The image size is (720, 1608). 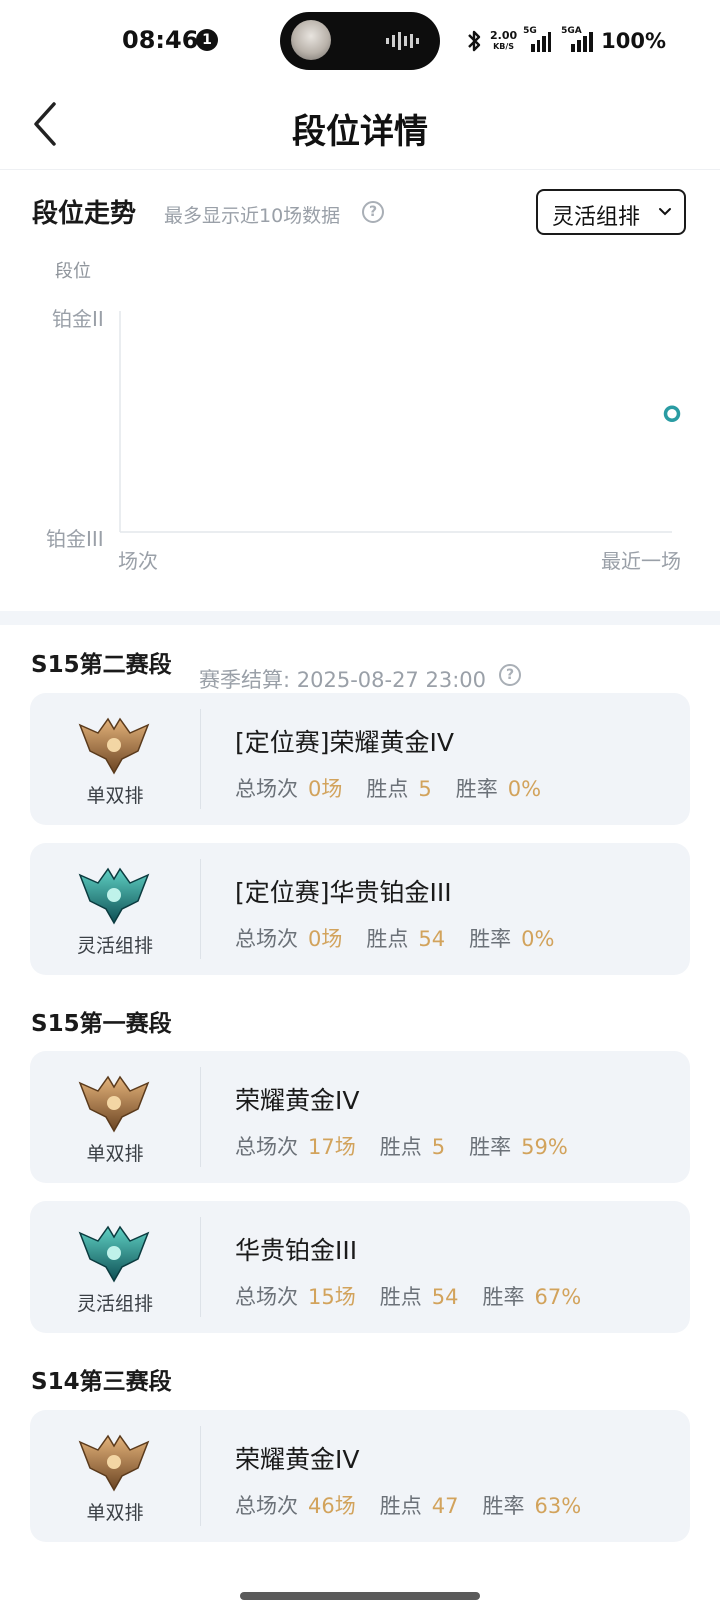 What do you see at coordinates (84, 214) in the screenshot?
I see `section-title: 段位走势` at bounding box center [84, 214].